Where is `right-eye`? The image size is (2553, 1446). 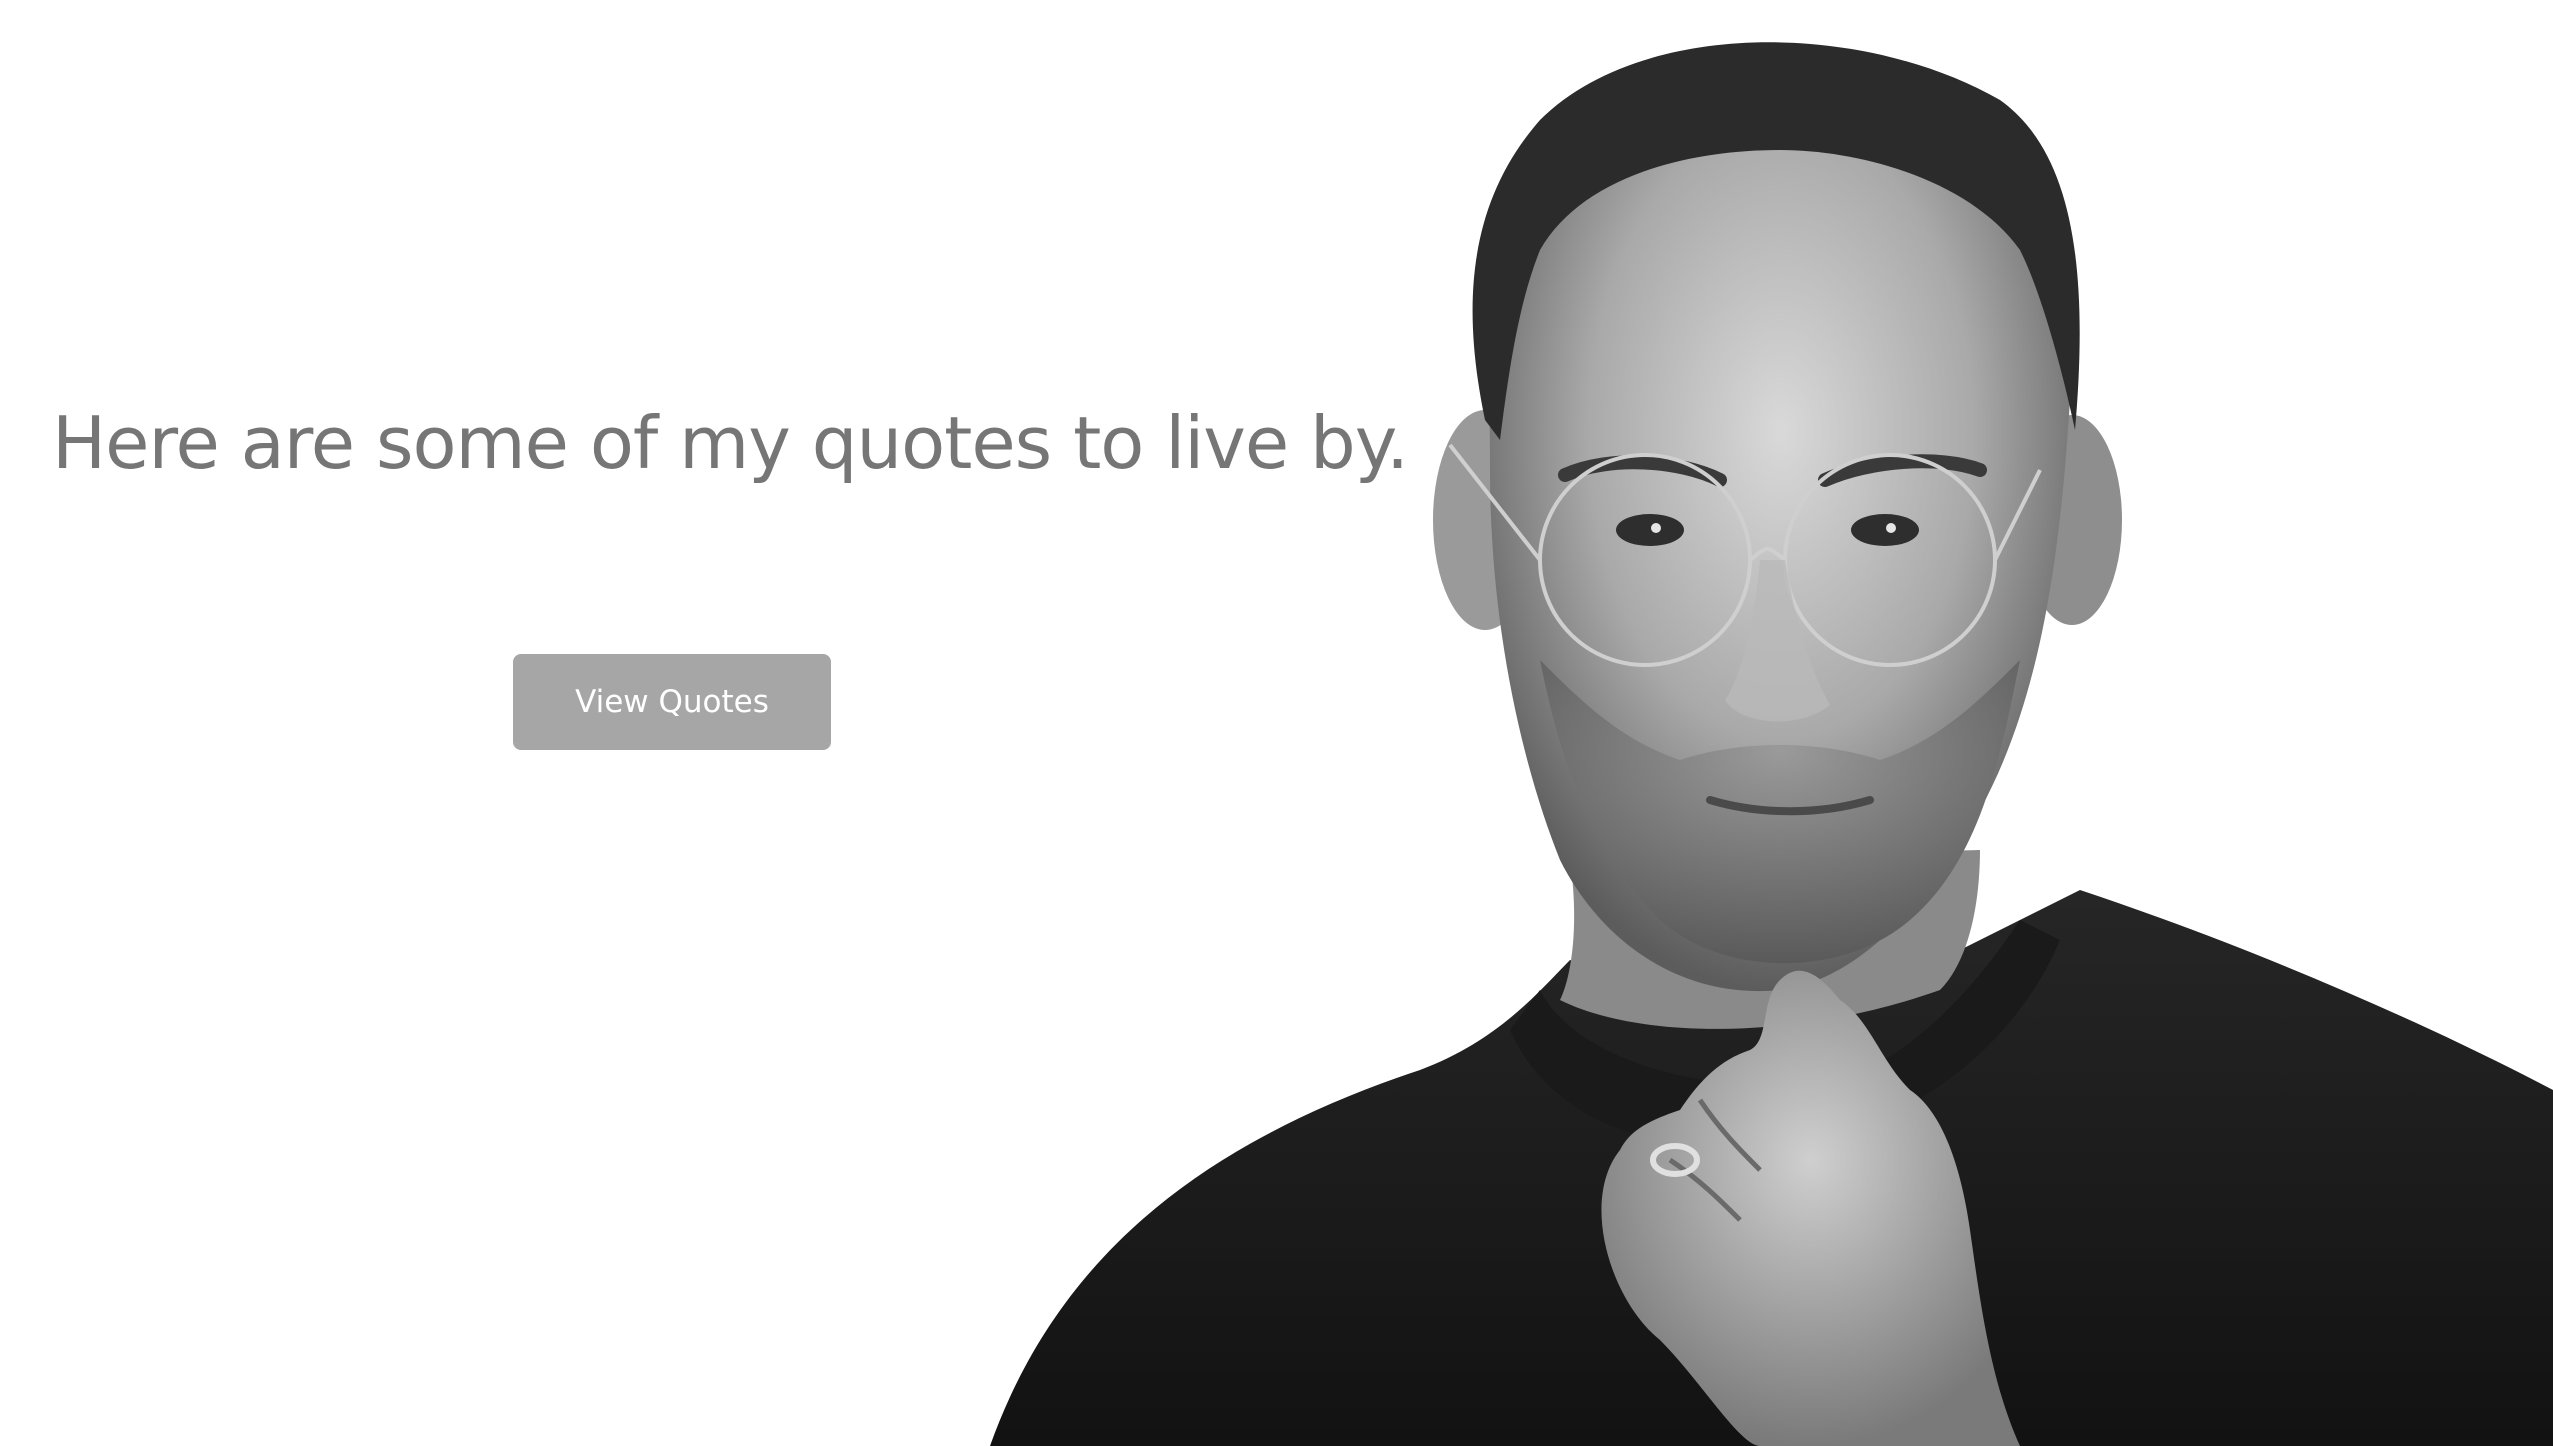 right-eye is located at coordinates (1885, 530).